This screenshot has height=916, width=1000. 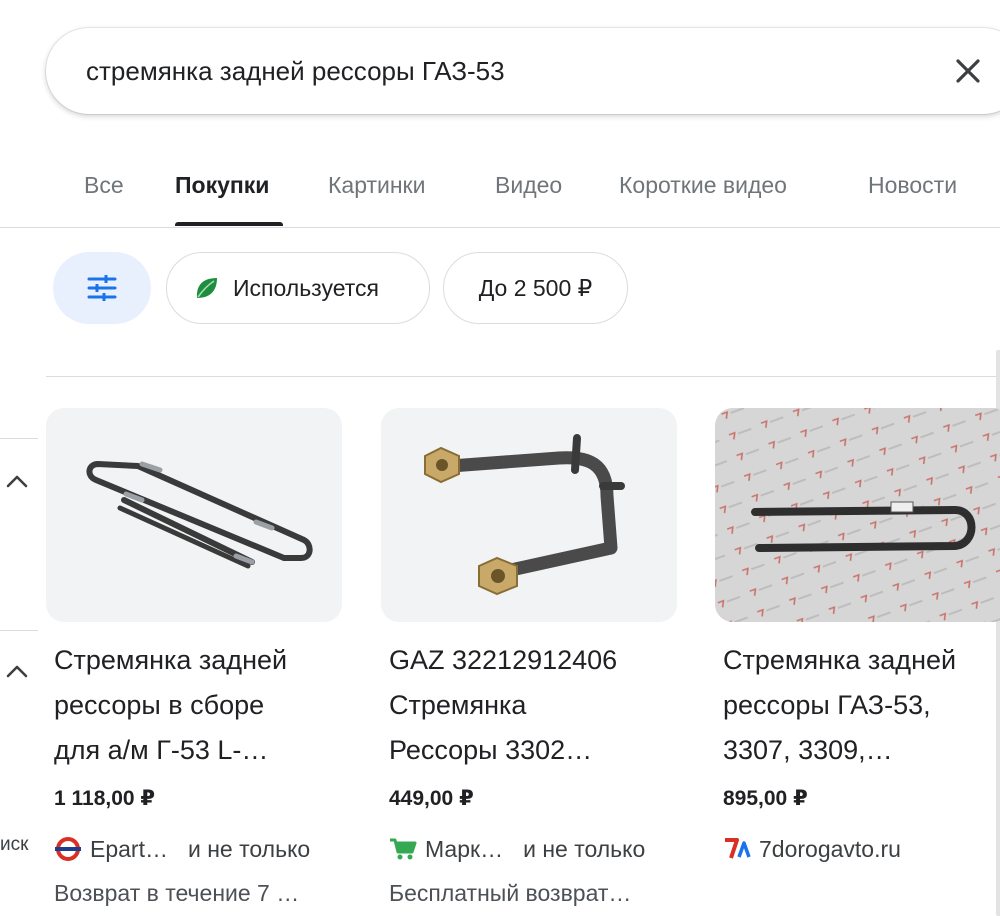 I want to click on chip-price-filter: До 2 500 ₽, so click(x=535, y=288).